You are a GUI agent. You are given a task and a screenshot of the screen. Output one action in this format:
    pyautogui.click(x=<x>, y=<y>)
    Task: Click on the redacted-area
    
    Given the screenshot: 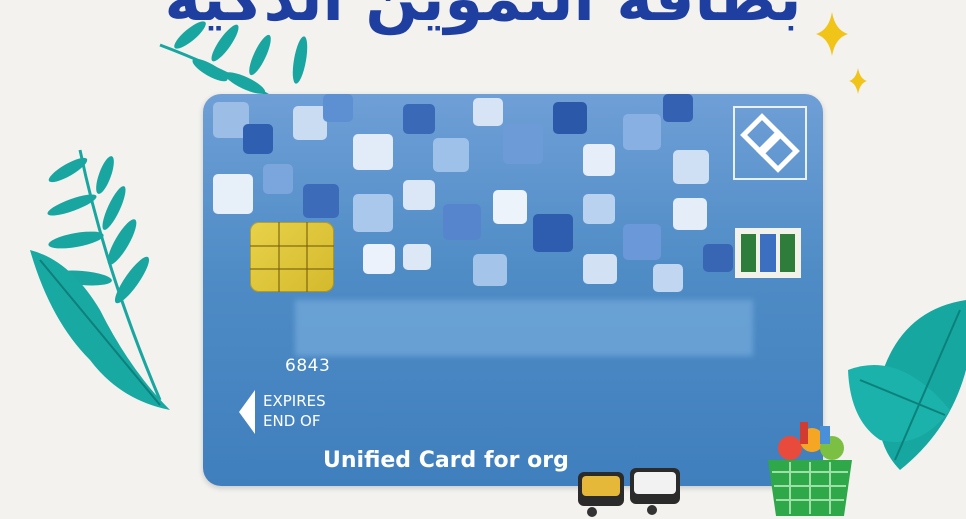 What is the action you would take?
    pyautogui.click(x=524, y=328)
    